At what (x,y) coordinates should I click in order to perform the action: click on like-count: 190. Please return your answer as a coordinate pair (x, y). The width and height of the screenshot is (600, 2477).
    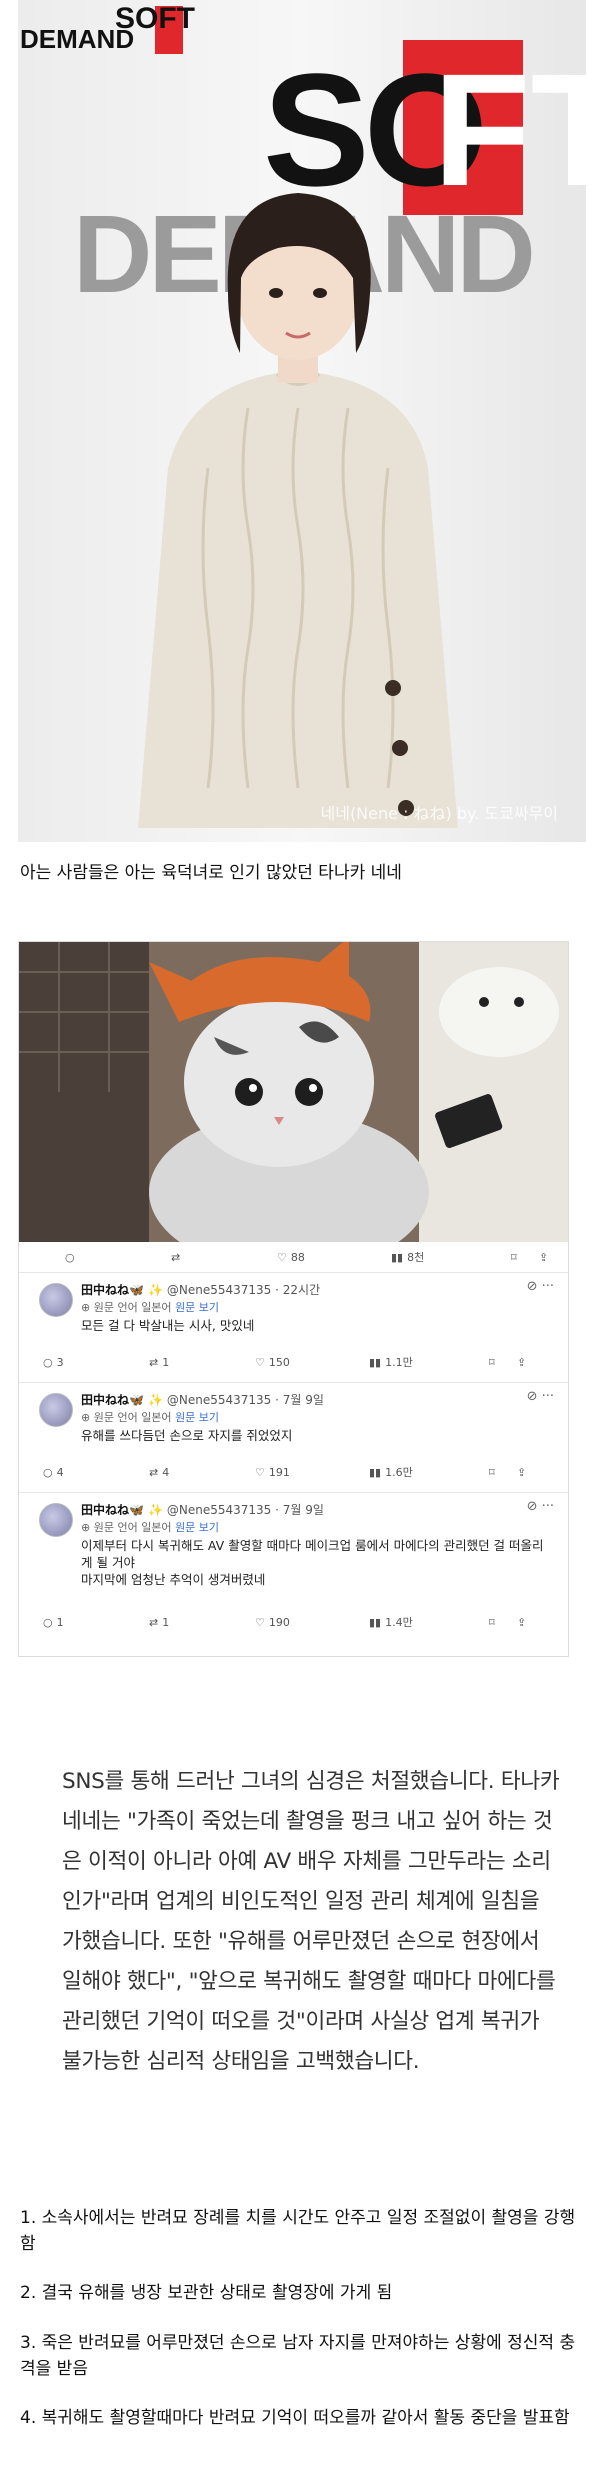
    Looking at the image, I should click on (279, 1622).